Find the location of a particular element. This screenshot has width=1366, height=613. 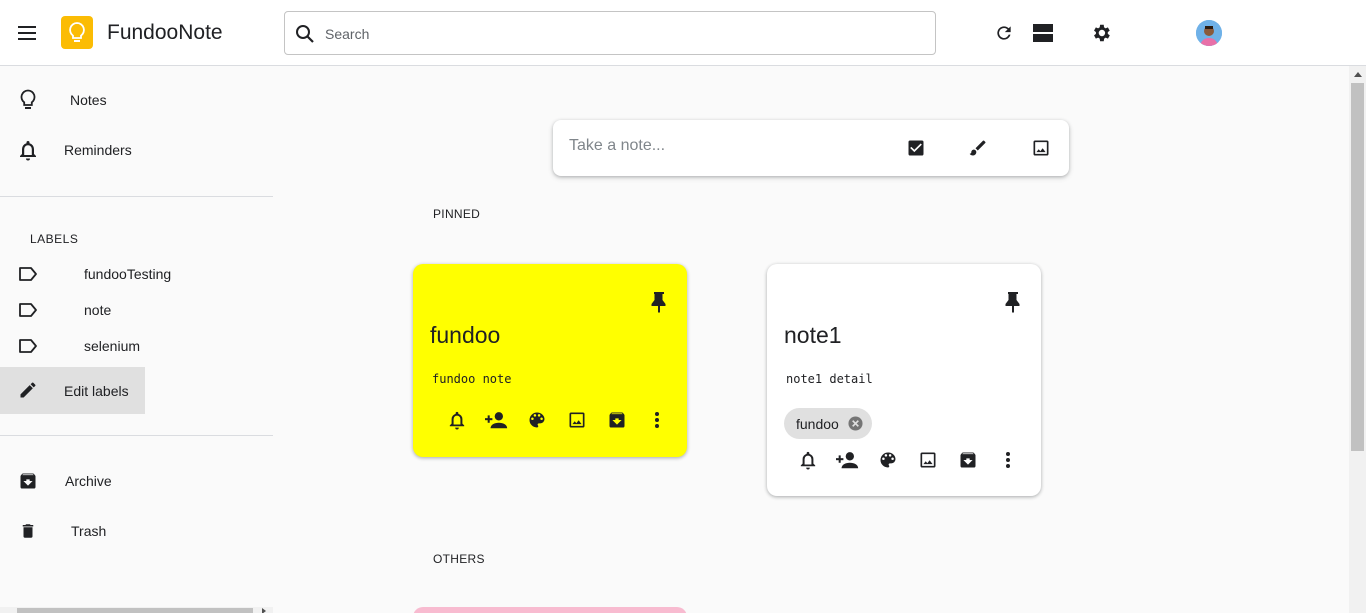

note-title: note1 is located at coordinates (813, 335).